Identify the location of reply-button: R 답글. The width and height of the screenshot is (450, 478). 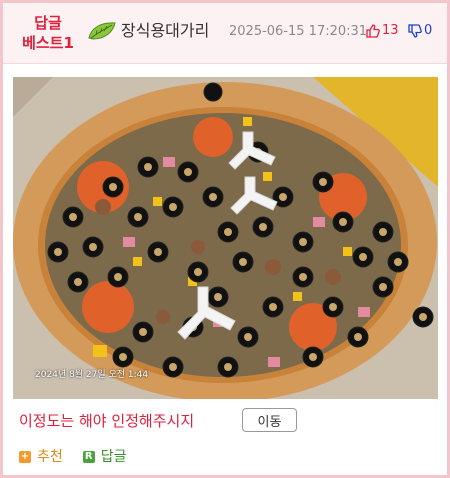
(104, 457).